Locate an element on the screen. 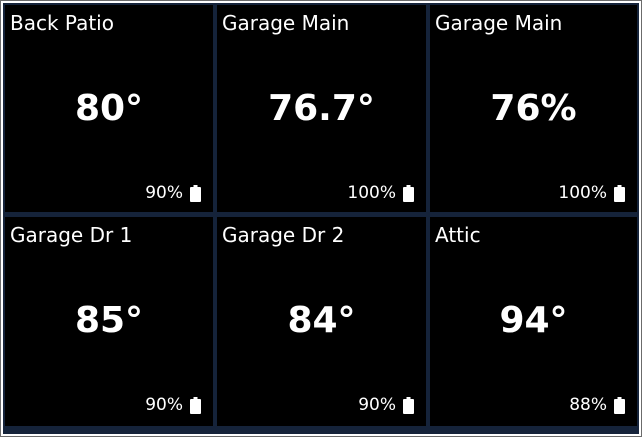  tile-value: 80° is located at coordinates (109, 108).